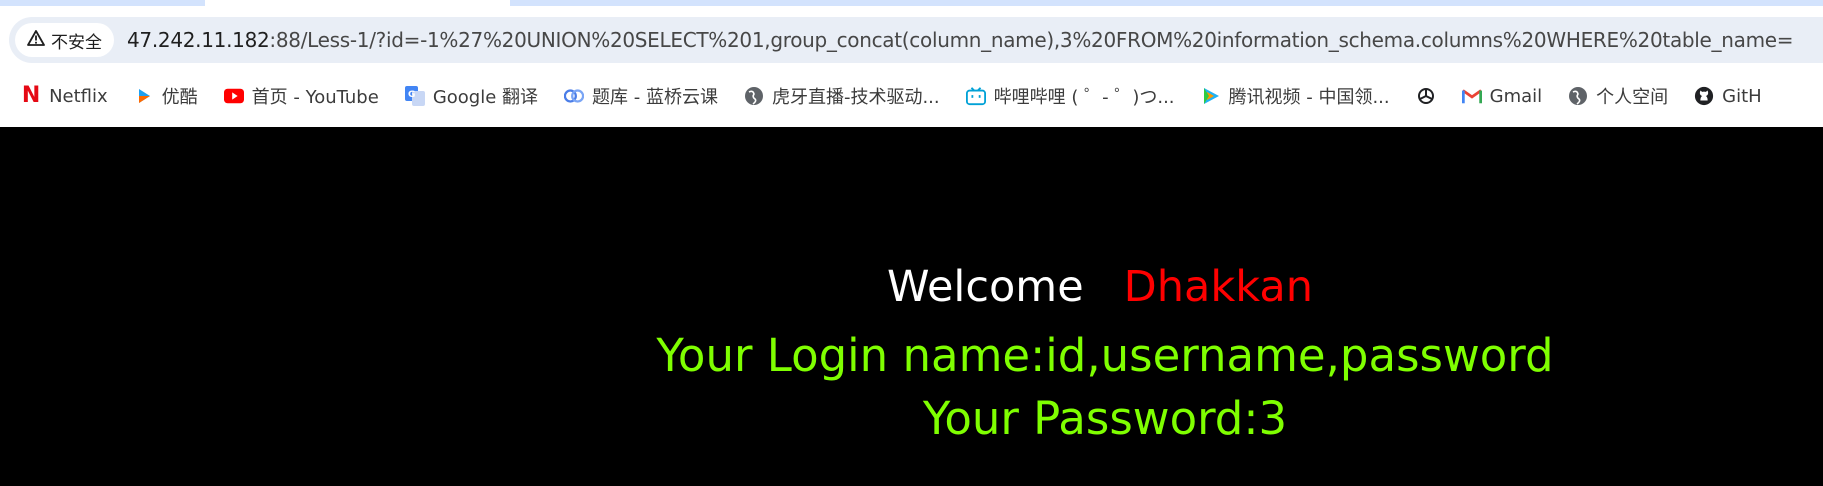 This screenshot has height=486, width=1823. What do you see at coordinates (655, 97) in the screenshot?
I see `bookmark-label: 题库 - 蓝桥云课` at bounding box center [655, 97].